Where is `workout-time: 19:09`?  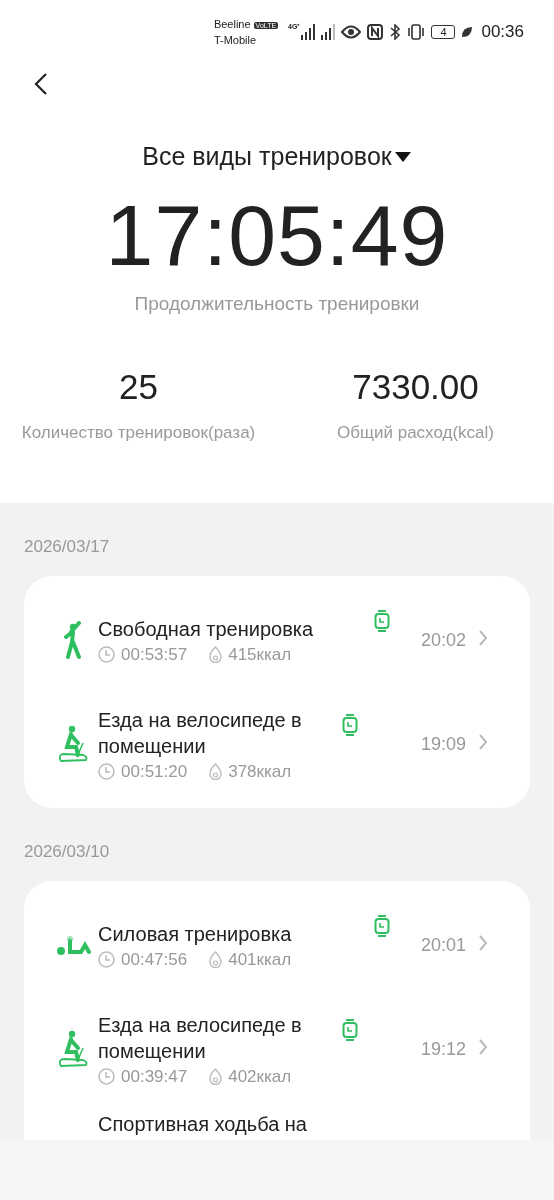 workout-time: 19:09 is located at coordinates (443, 744).